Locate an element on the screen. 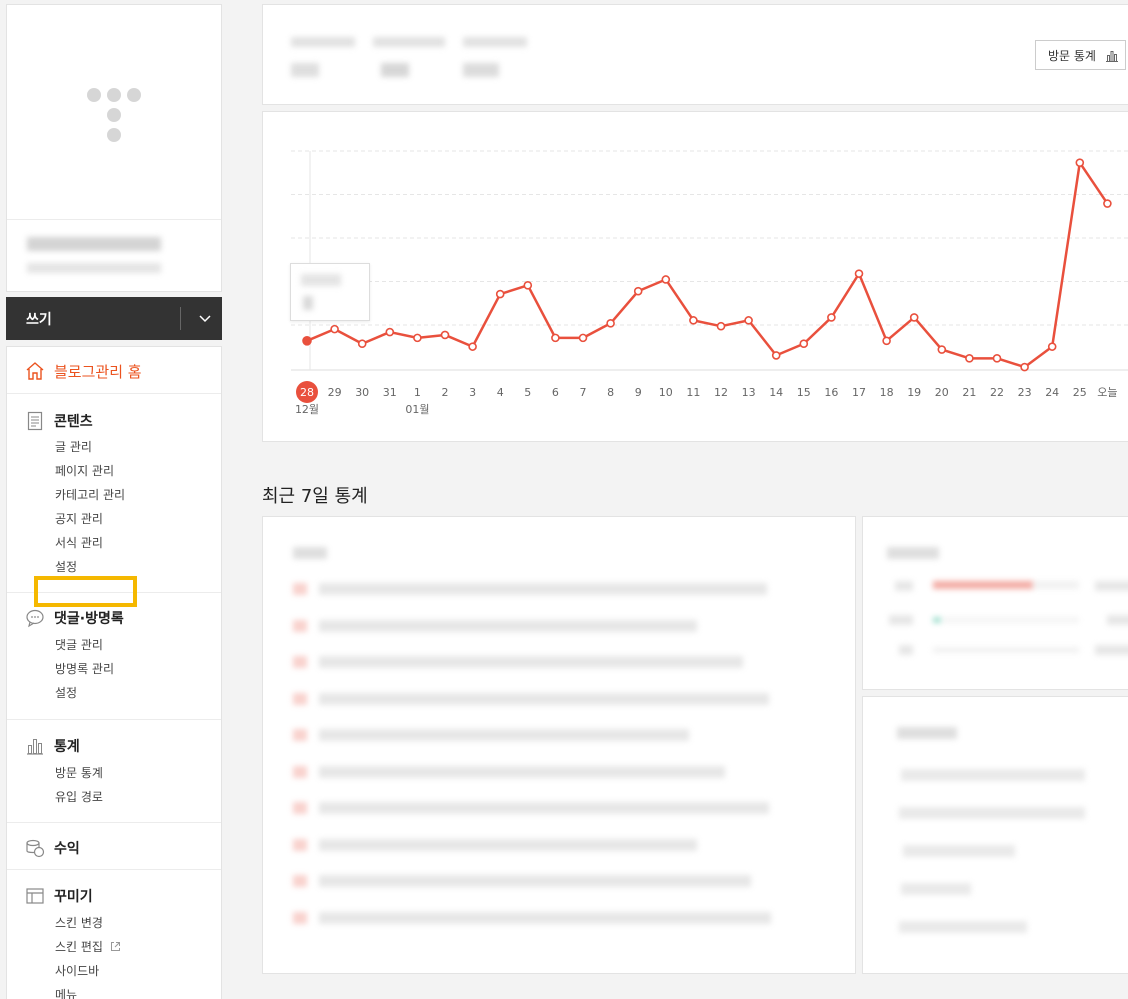 The width and height of the screenshot is (1128, 999). visit-summary: 방문 통계 is located at coordinates (695, 54).